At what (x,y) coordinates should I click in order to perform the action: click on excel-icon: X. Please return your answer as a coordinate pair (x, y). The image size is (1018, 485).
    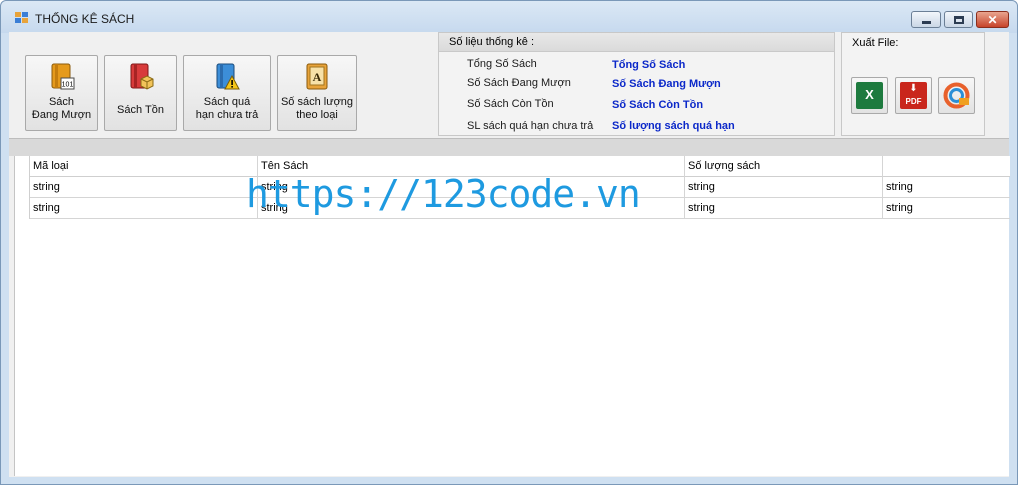
    Looking at the image, I should click on (869, 95).